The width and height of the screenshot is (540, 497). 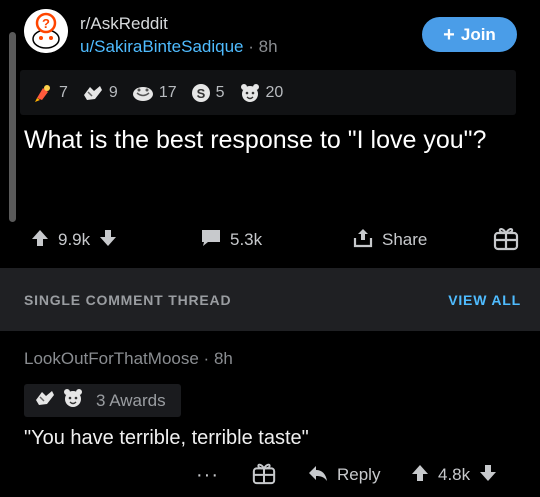 I want to click on award-count: 9, so click(x=113, y=92).